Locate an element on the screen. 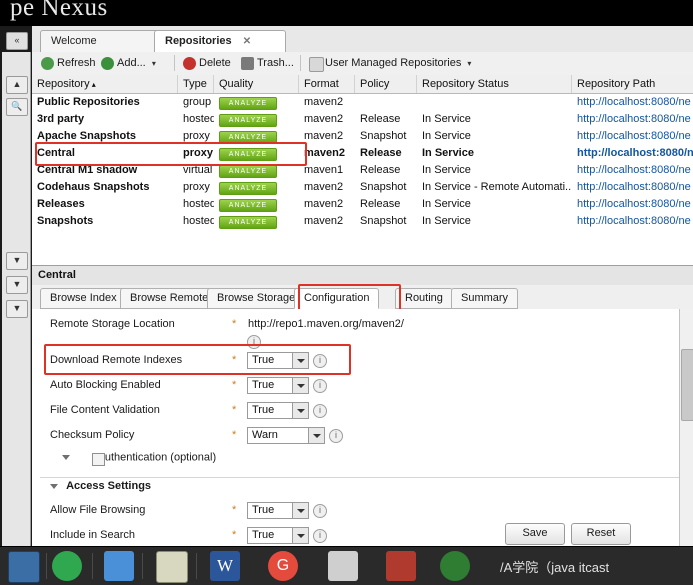 This screenshot has height=585, width=693. authentication-checkbox is located at coordinates (99, 459).